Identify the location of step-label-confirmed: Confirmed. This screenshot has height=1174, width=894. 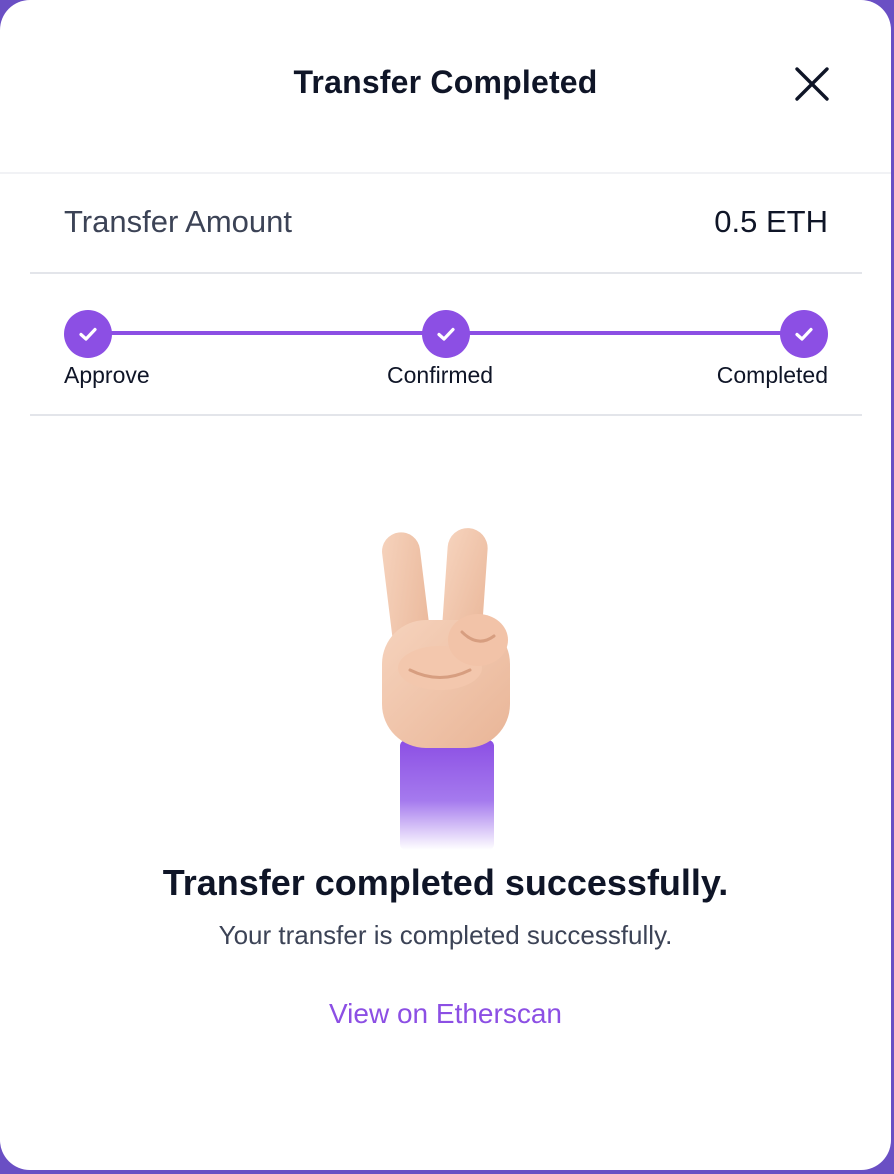
(440, 375).